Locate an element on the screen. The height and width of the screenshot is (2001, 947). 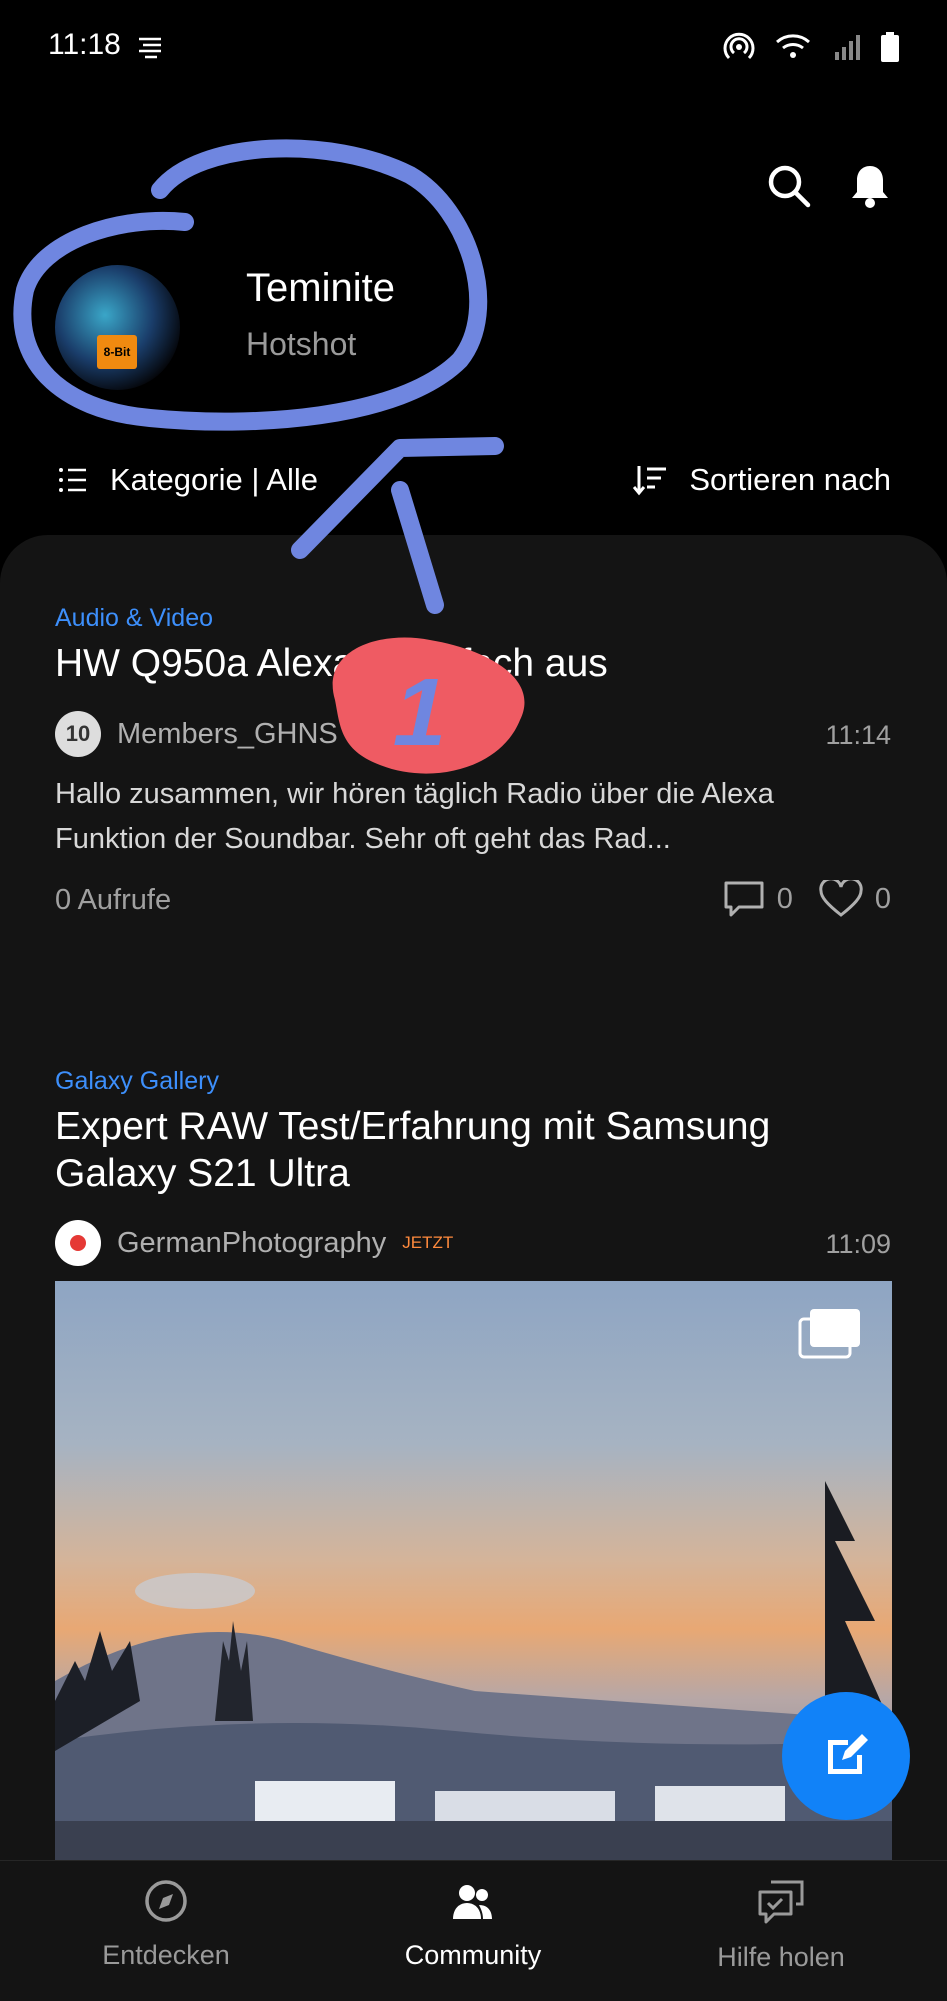
compose-post-button is located at coordinates (846, 1756).